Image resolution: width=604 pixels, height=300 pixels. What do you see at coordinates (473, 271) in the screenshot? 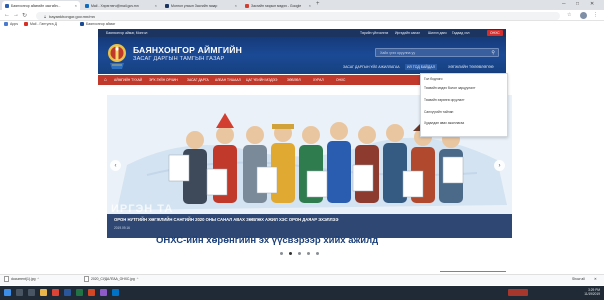
I see `progress-line` at bounding box center [473, 271].